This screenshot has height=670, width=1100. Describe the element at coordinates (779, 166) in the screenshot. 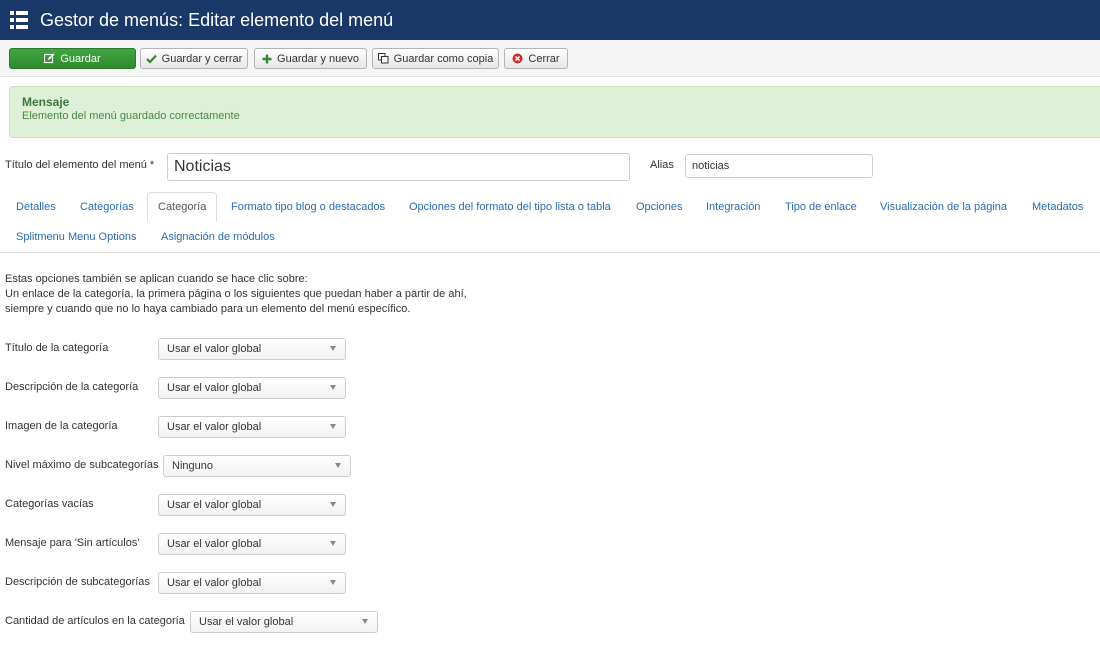

I see `alias-input: noticias` at that location.